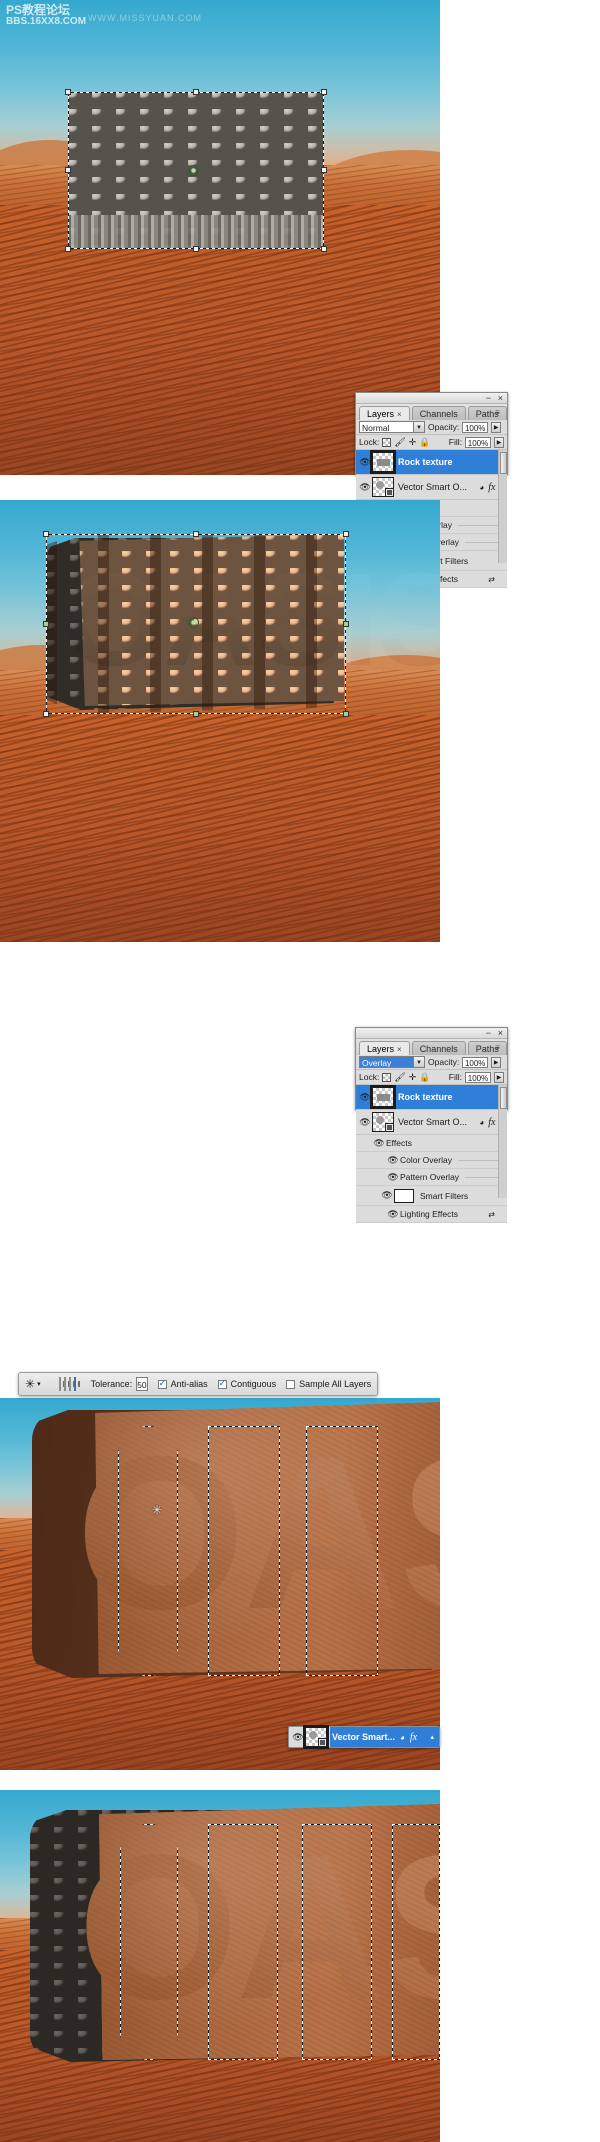  Describe the element at coordinates (328, 1384) in the screenshot. I see `sample-all-layers-checkbox-wrap: Sample All Layers` at that location.